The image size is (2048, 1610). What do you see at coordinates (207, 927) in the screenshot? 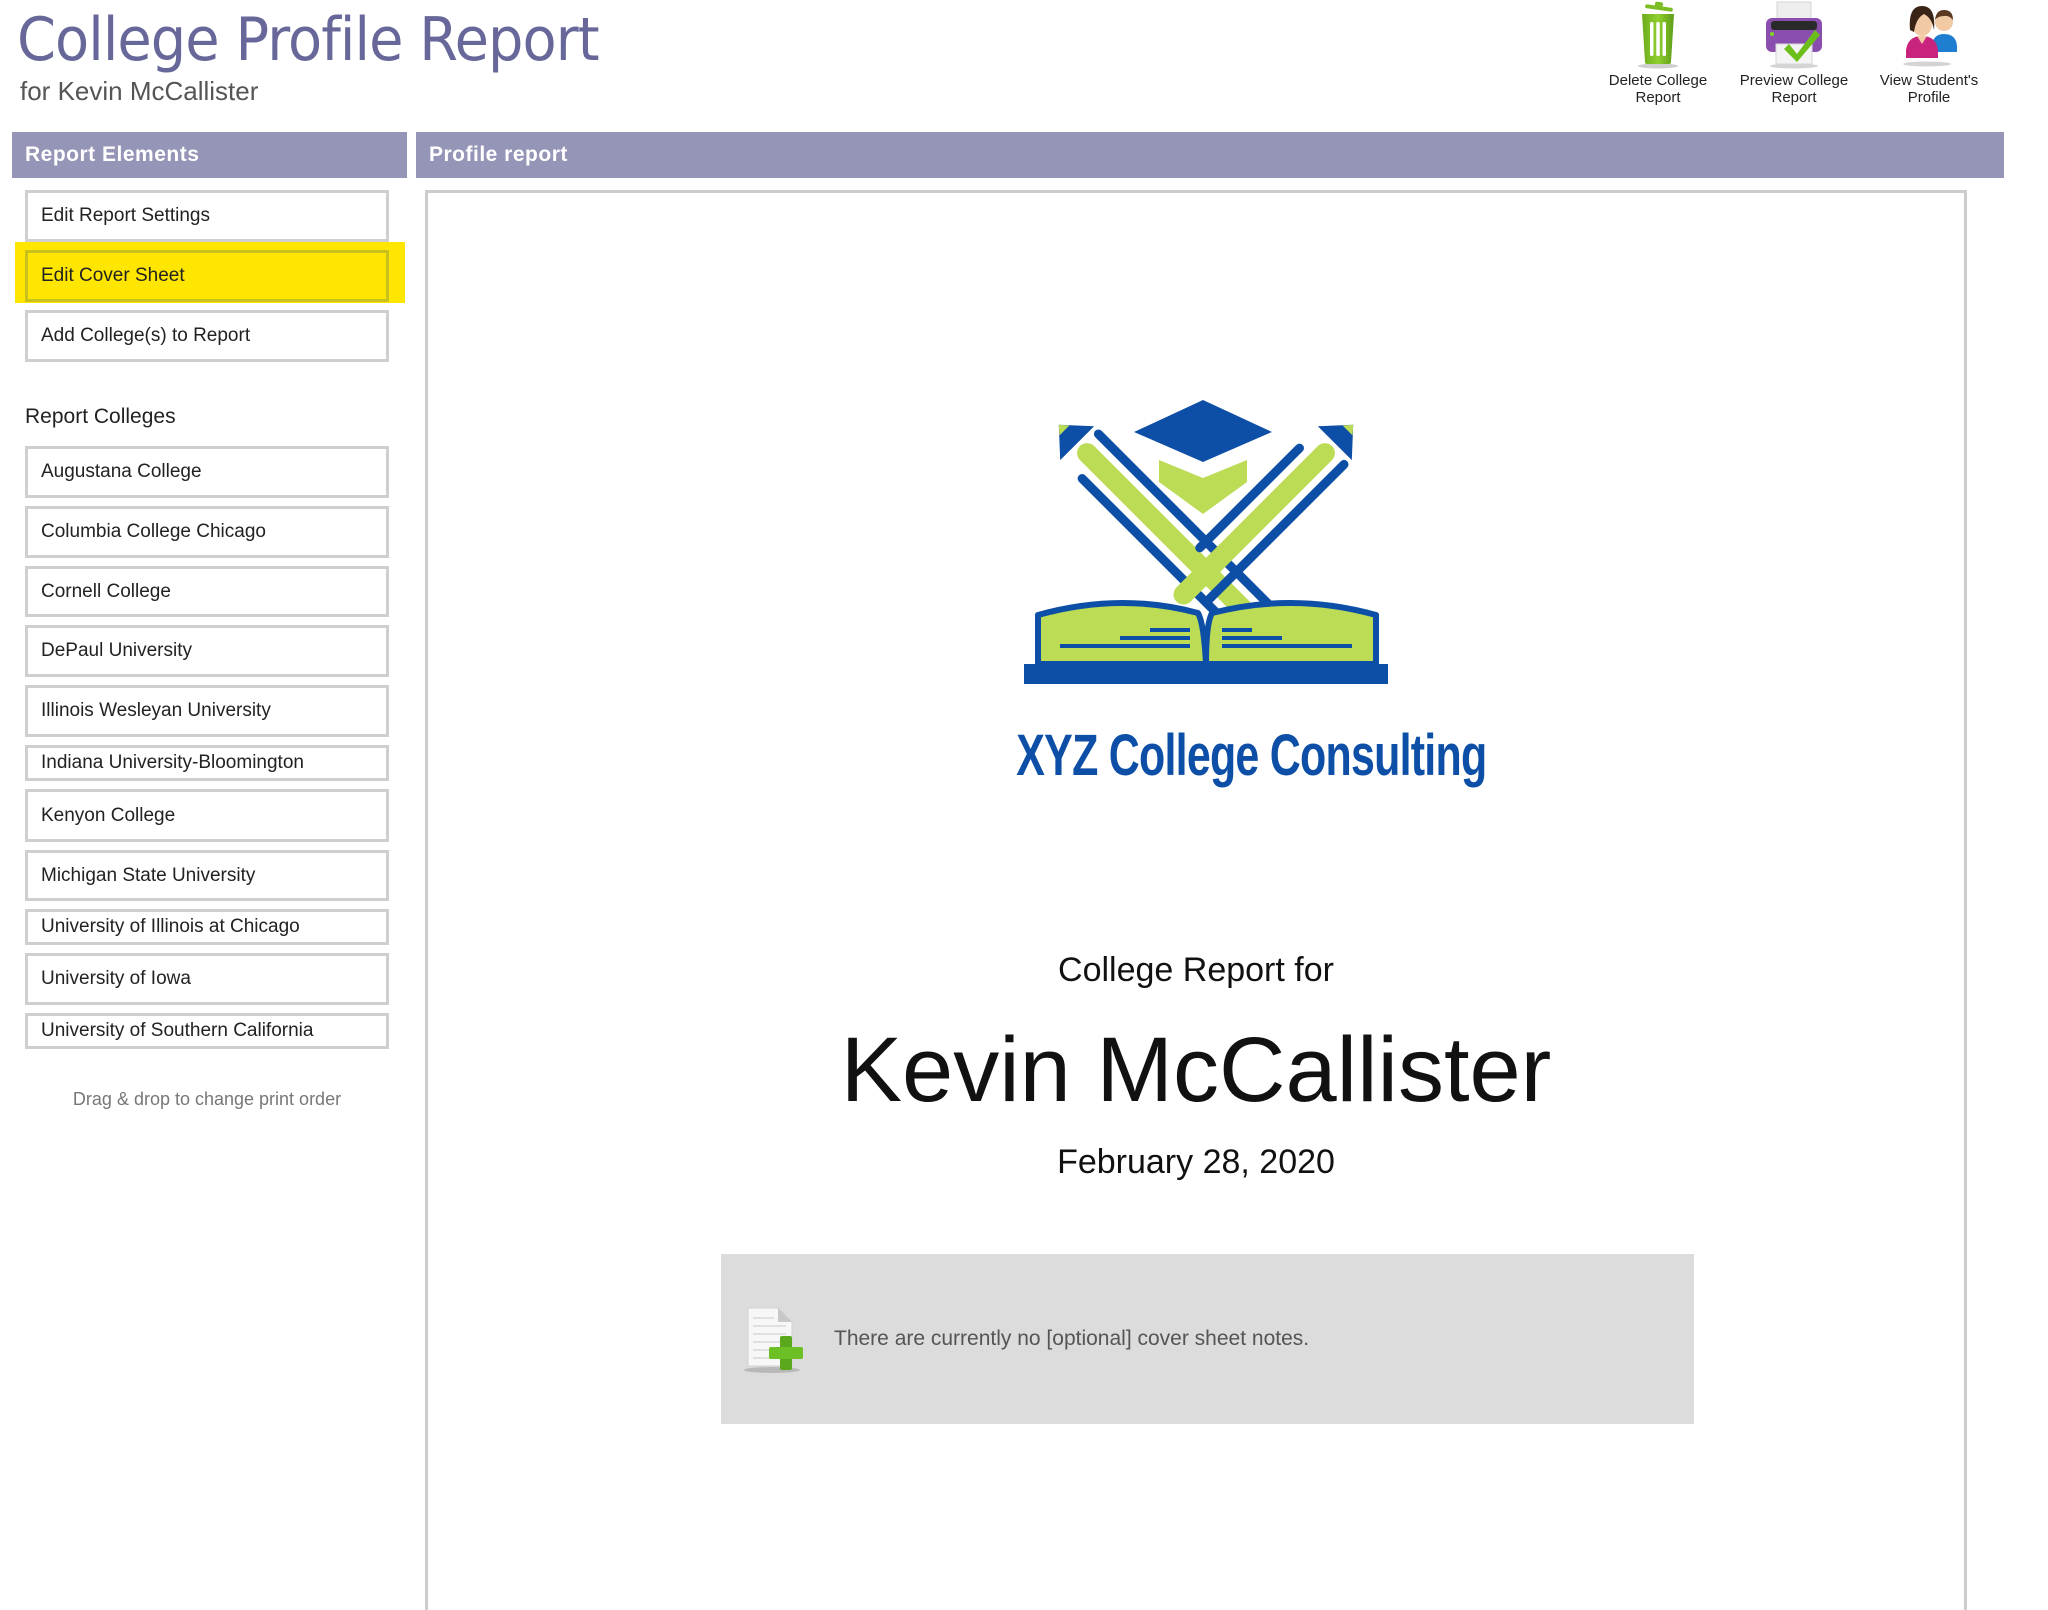
I see `college-item: University of Illinois at Chicago` at bounding box center [207, 927].